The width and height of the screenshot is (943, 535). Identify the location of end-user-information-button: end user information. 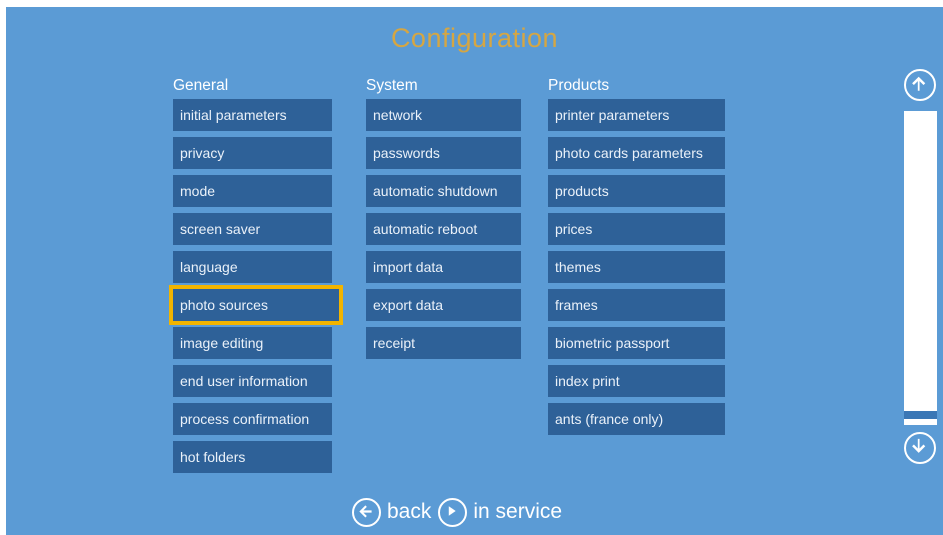
(252, 381).